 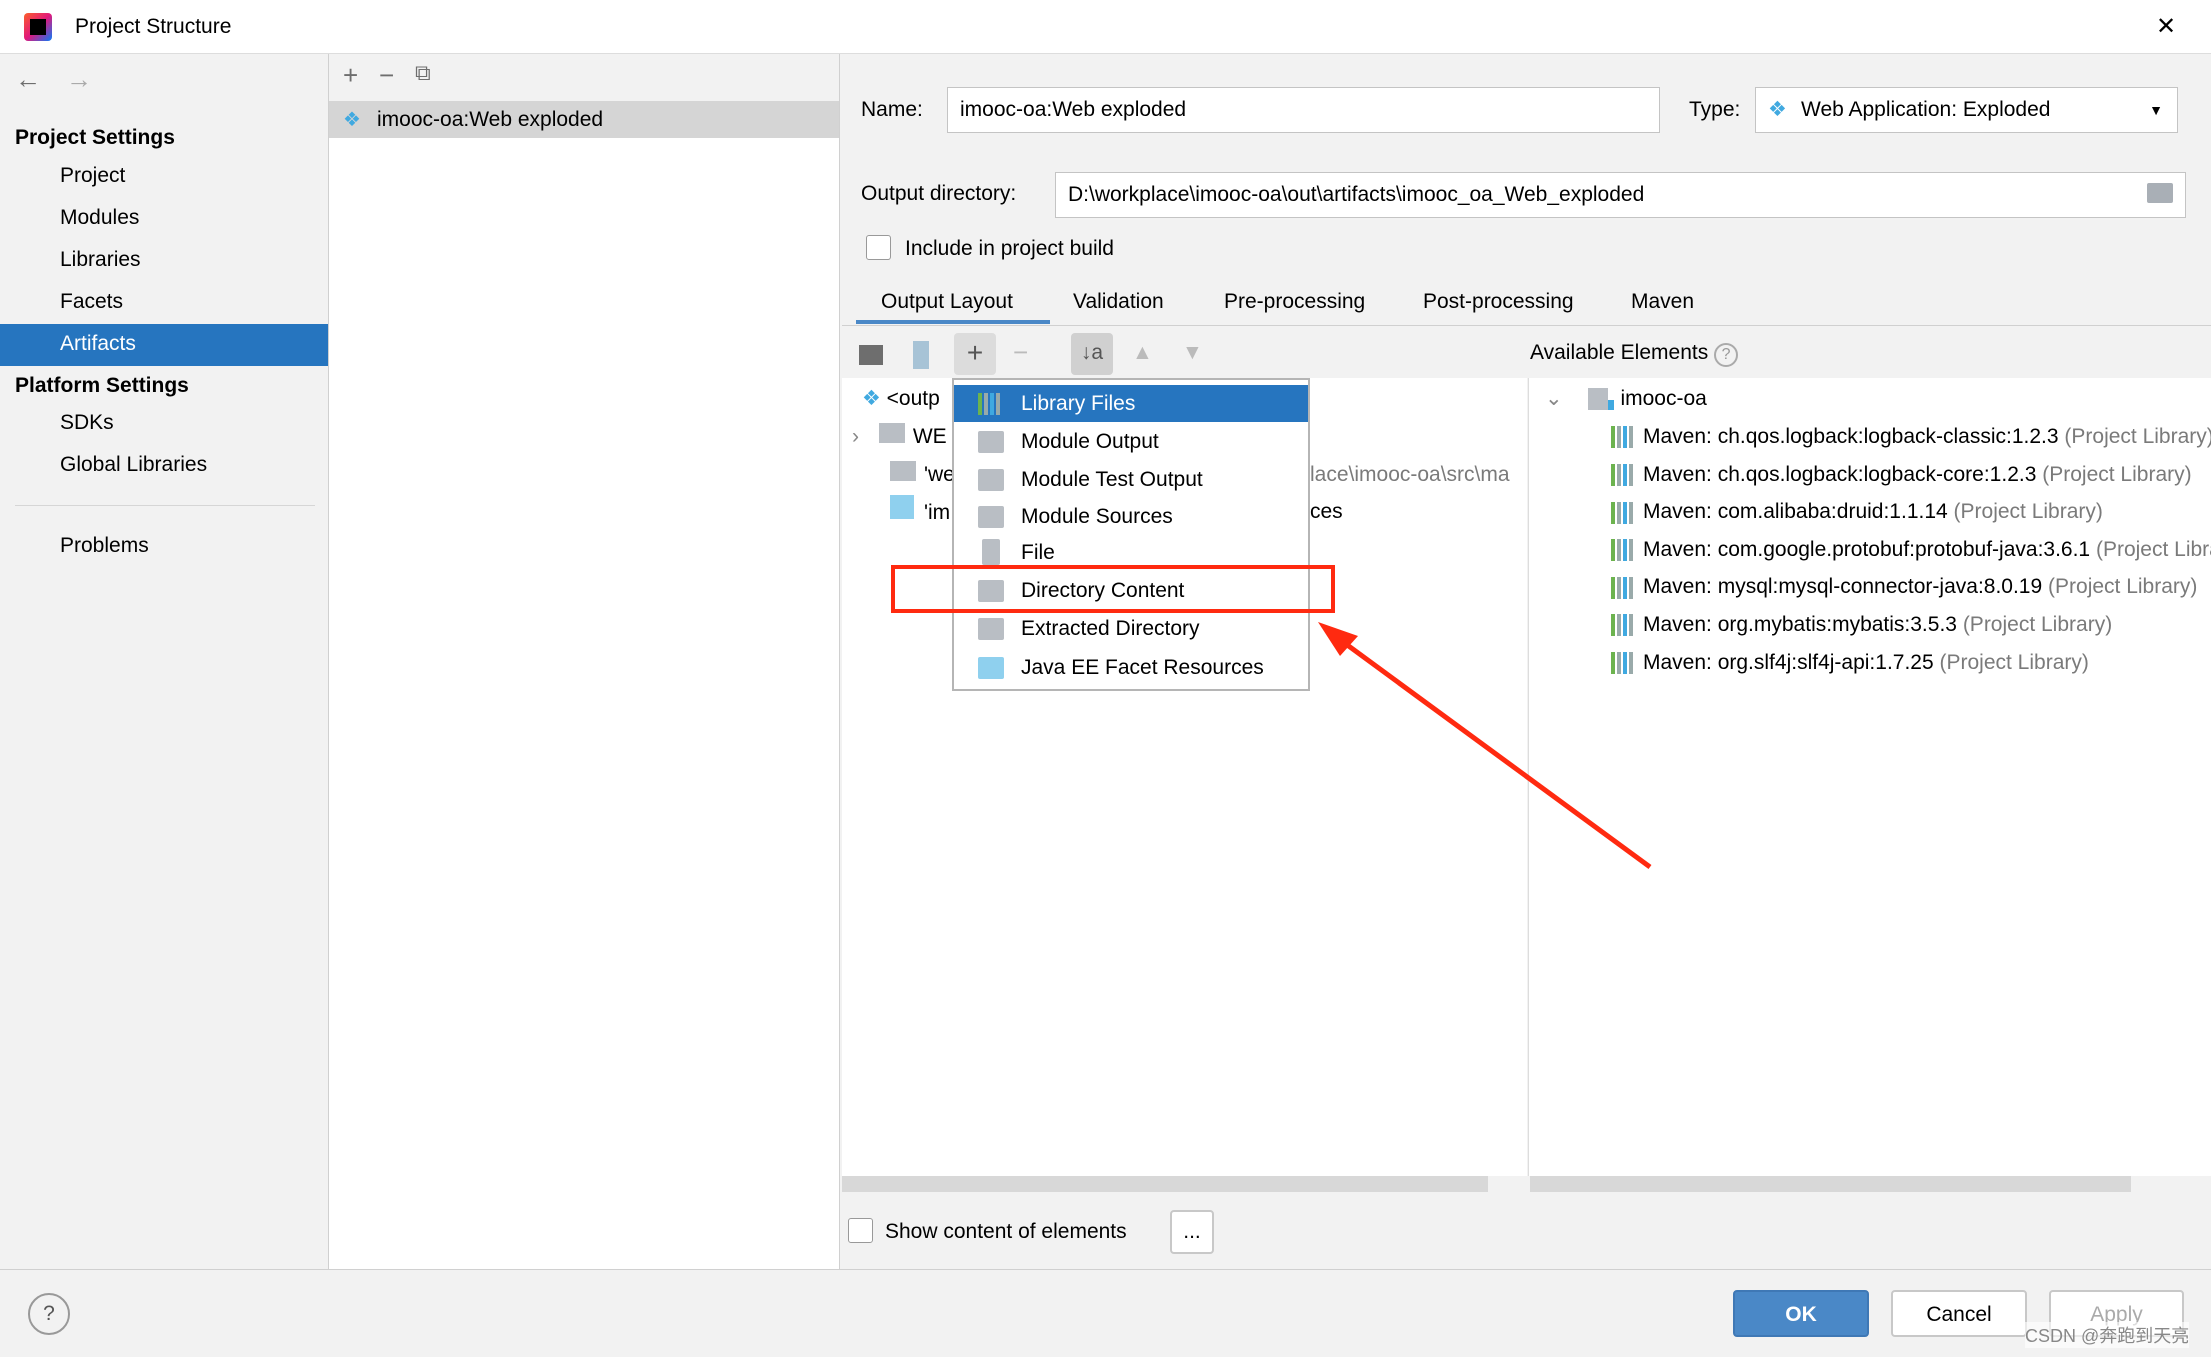 I want to click on ok-button: OK, so click(x=1801, y=1313).